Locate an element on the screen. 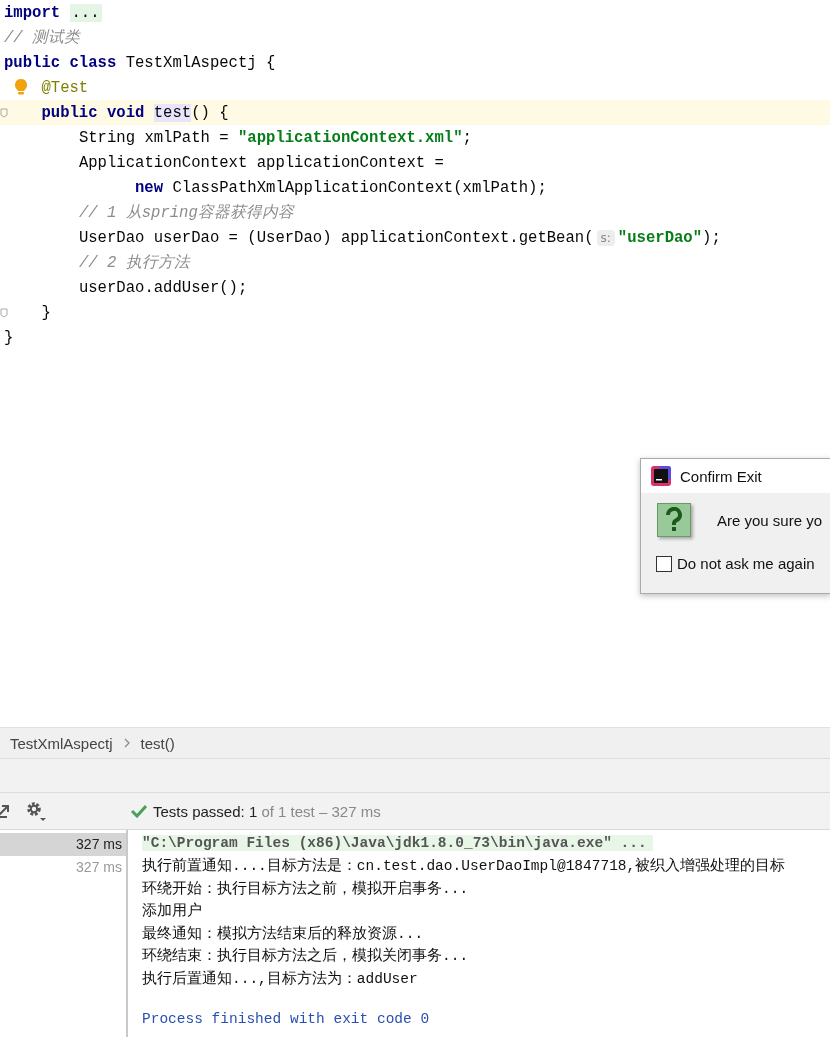 The height and width of the screenshot is (1037, 830). keyword: new is located at coordinates (149, 187).